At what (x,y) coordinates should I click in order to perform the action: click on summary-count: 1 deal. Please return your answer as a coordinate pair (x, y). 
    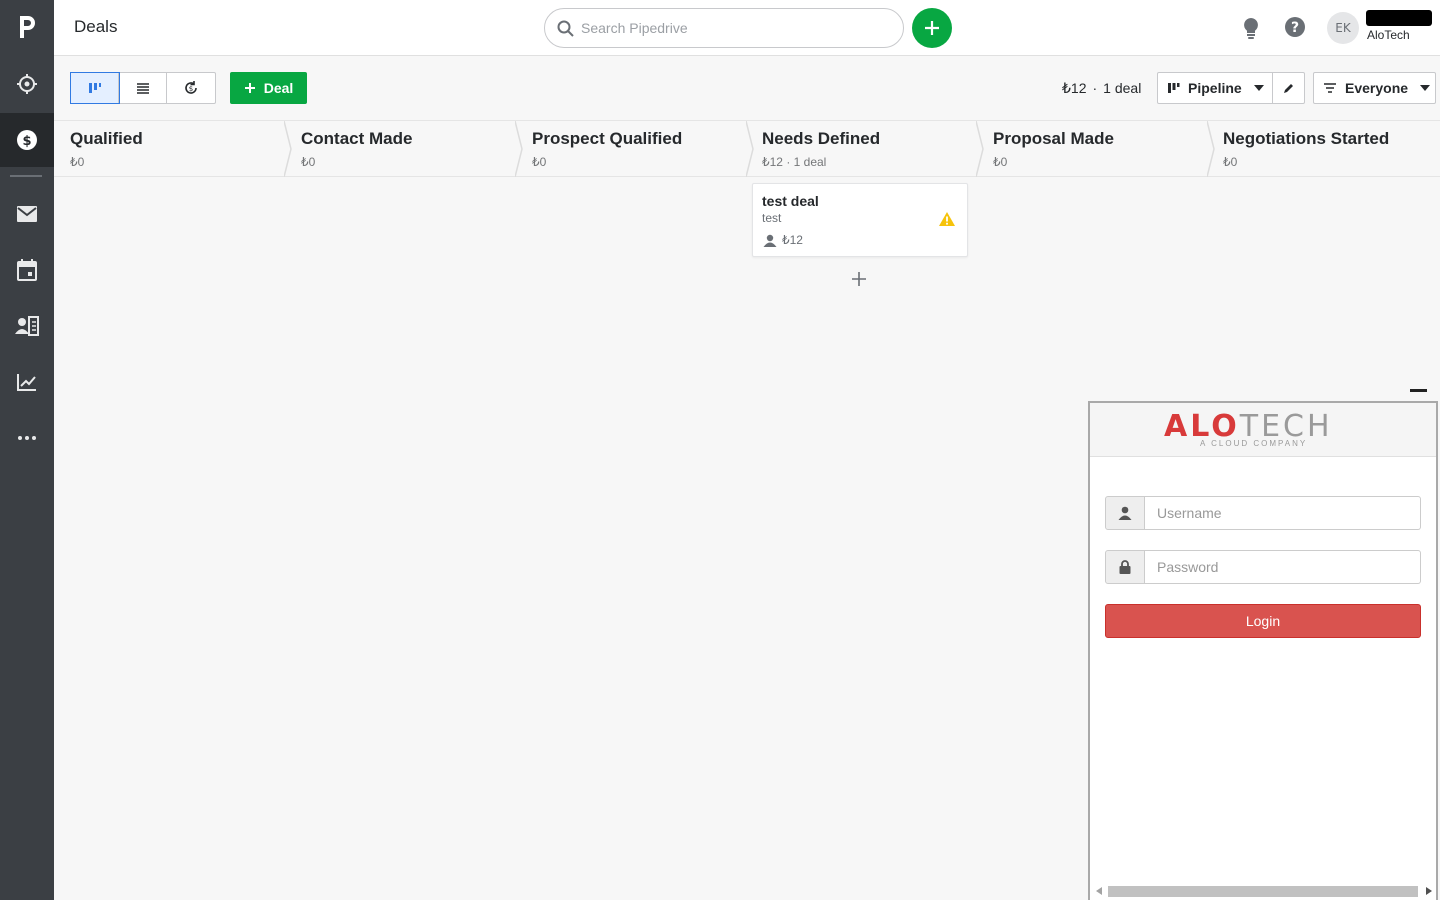
    Looking at the image, I should click on (1122, 88).